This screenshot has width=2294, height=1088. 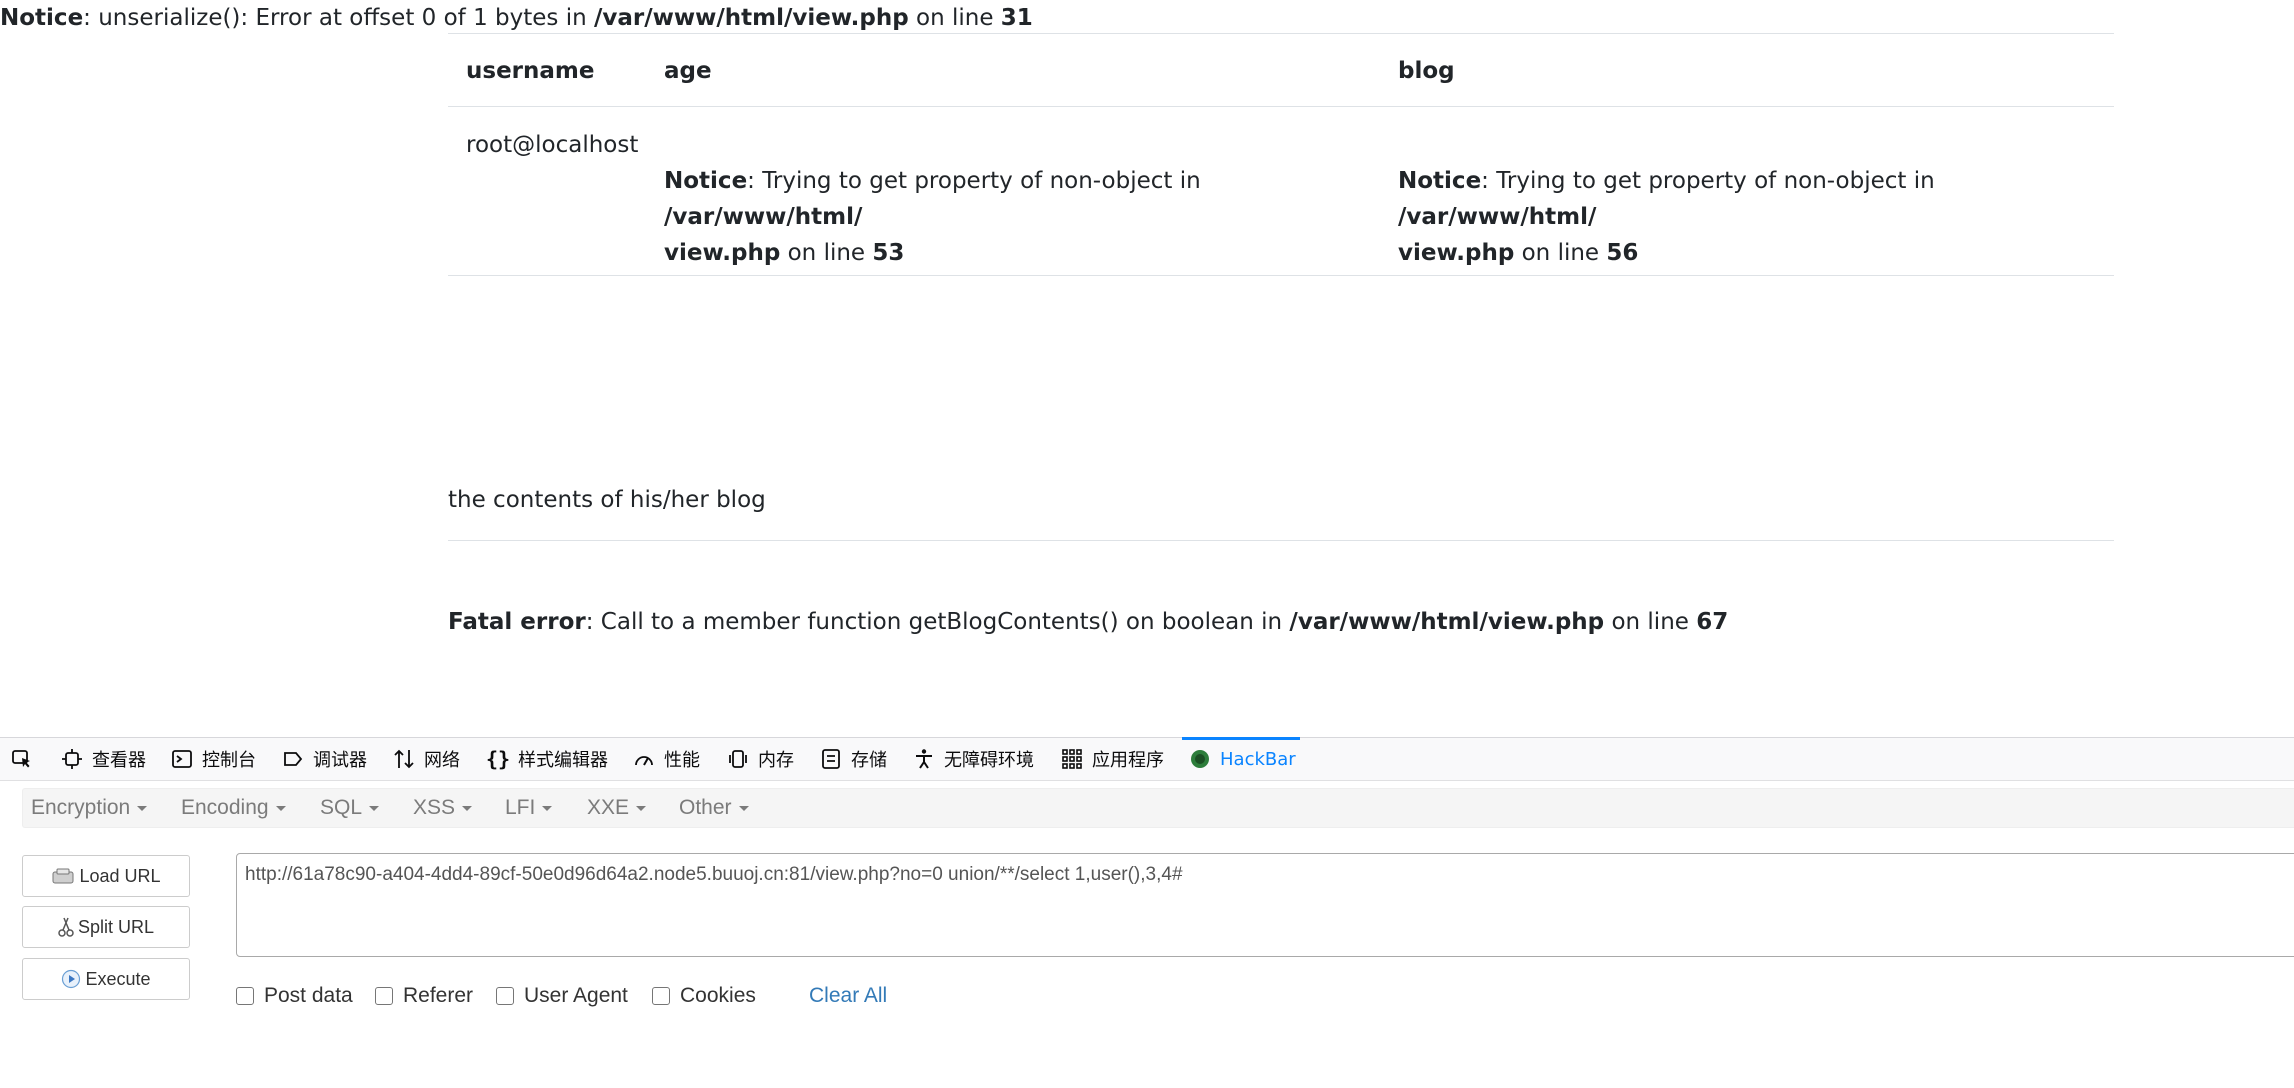 I want to click on tab-console: 控制台, so click(x=213, y=759).